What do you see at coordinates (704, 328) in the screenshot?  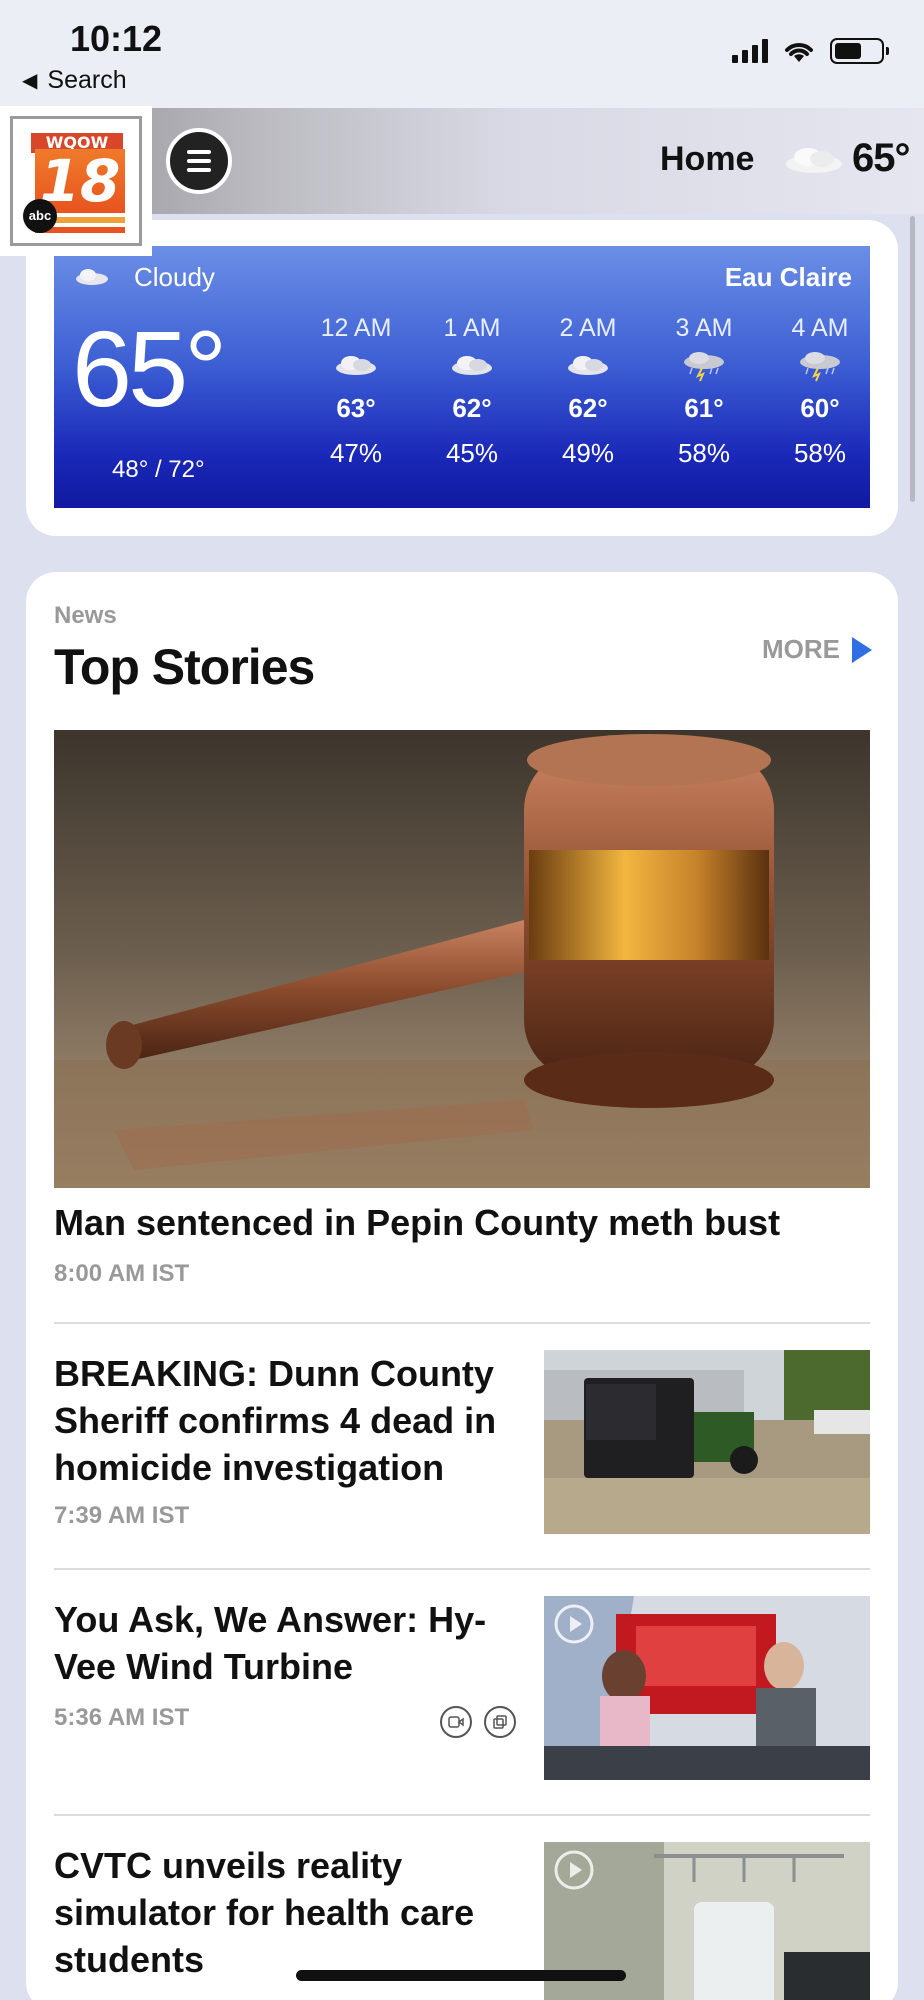 I see `hour-time: 3 AM` at bounding box center [704, 328].